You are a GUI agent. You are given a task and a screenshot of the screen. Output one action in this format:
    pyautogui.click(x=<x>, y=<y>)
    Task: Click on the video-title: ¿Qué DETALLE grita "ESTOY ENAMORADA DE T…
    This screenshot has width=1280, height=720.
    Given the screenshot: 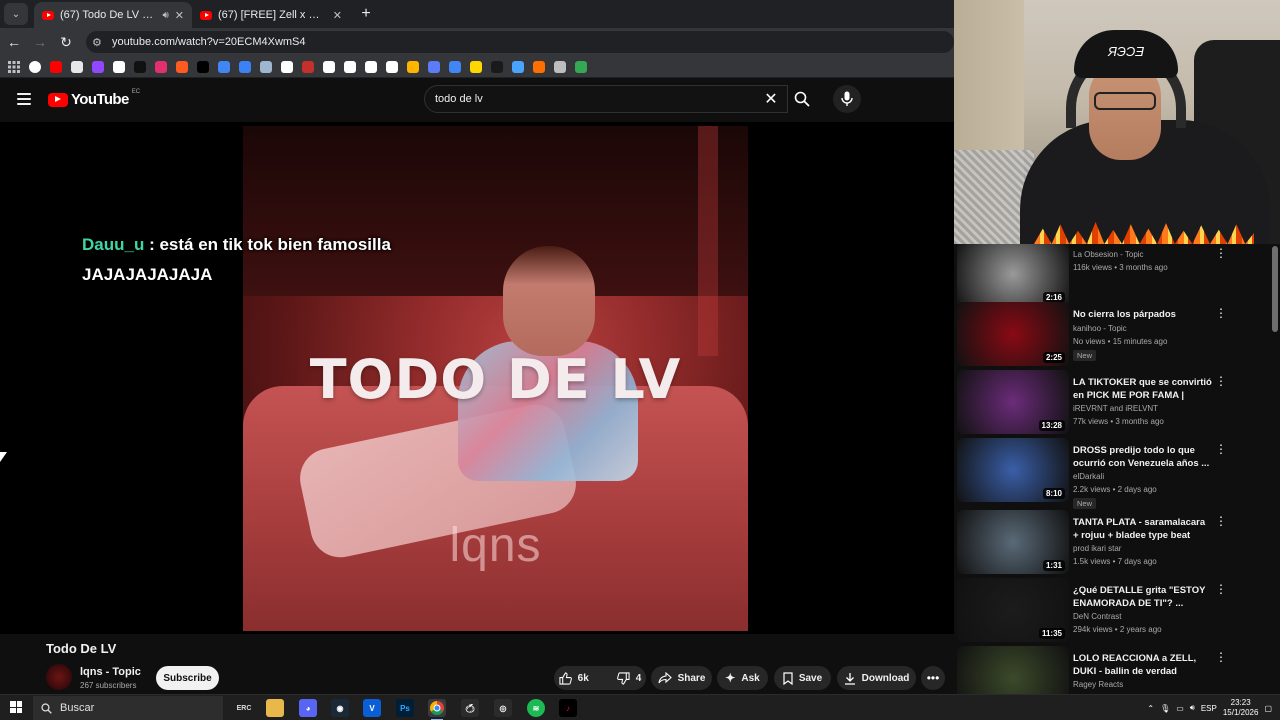 What is the action you would take?
    pyautogui.click(x=1143, y=597)
    